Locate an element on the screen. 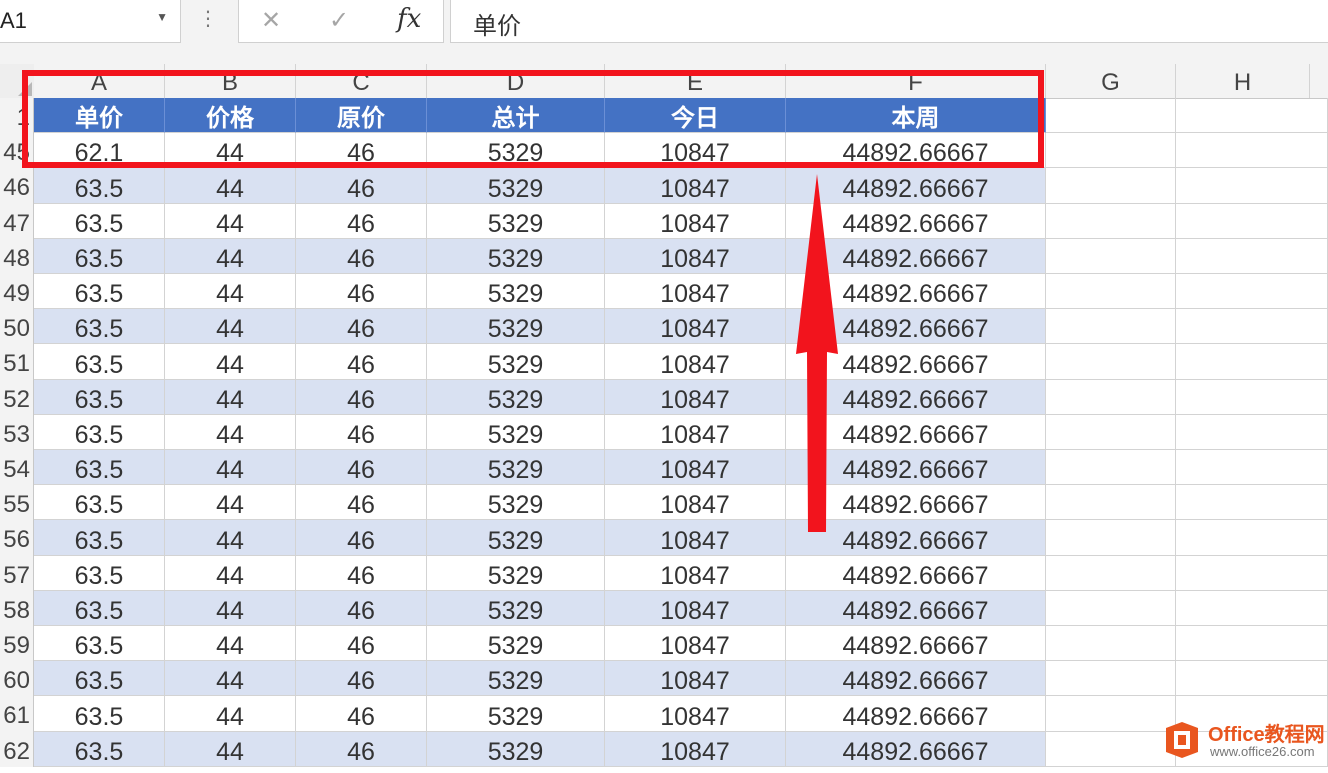 The image size is (1328, 773). row-header: 59 is located at coordinates (17, 643).